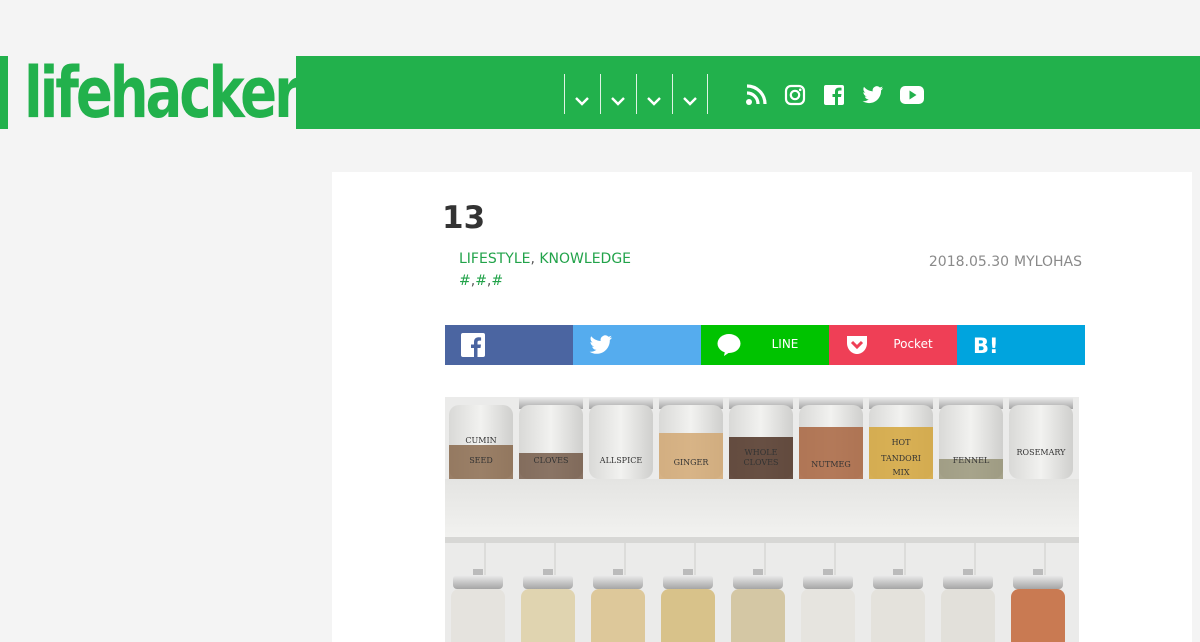 This screenshot has height=642, width=1200. I want to click on facebook-link, so click(833, 95).